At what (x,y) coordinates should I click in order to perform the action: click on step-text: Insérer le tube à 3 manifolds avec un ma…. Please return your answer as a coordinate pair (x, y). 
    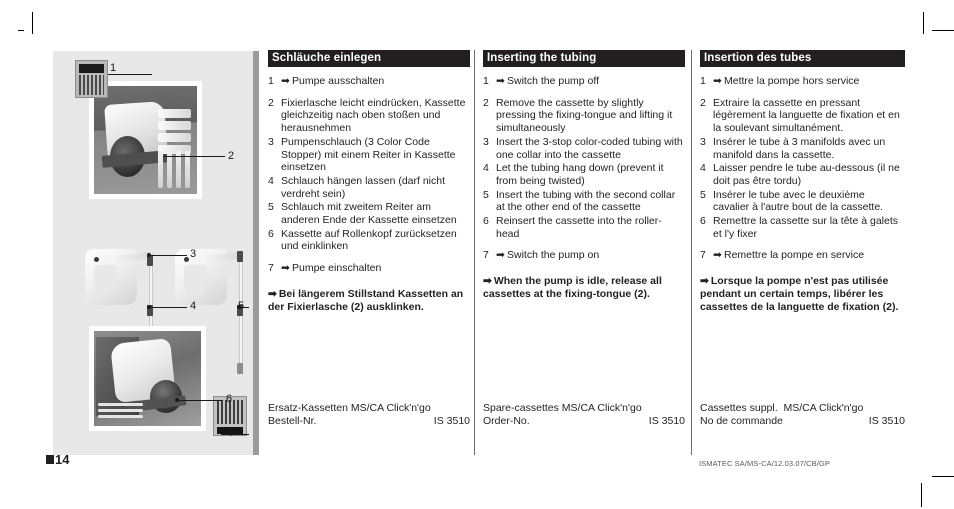
    Looking at the image, I should click on (799, 148).